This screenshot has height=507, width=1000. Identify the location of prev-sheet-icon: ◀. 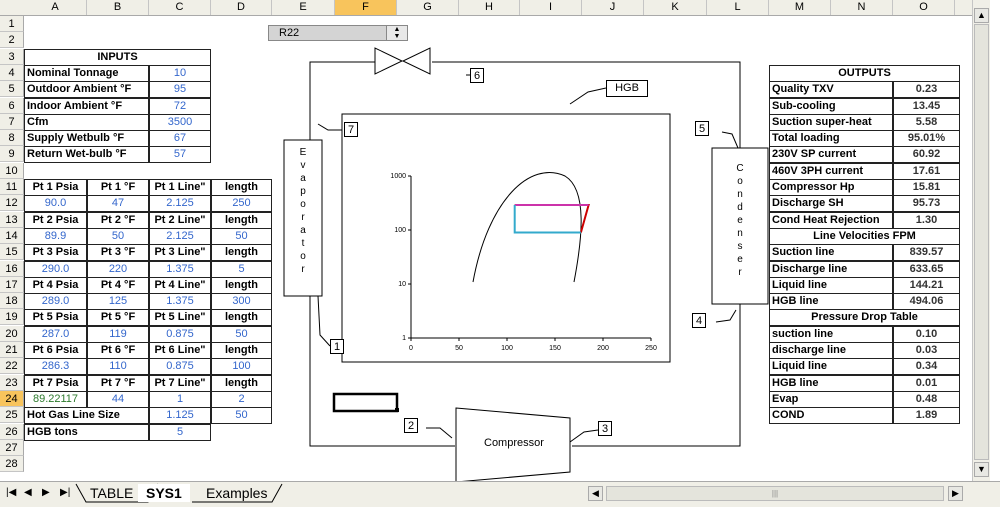
(28, 492).